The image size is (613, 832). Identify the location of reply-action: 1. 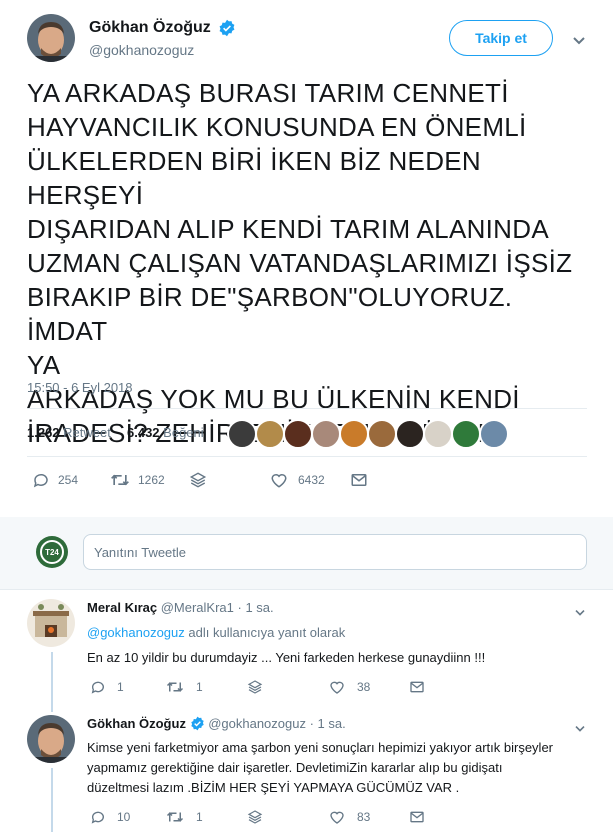
(107, 687).